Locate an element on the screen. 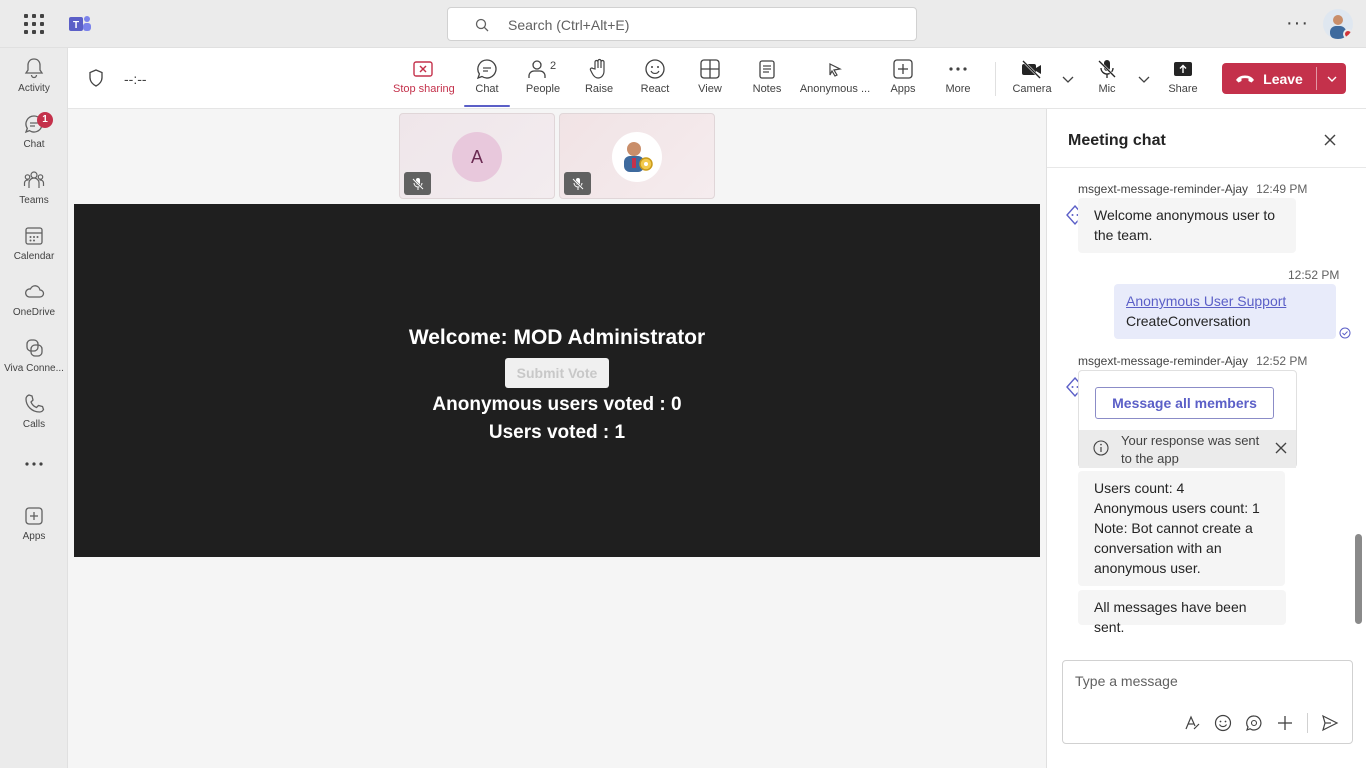 This screenshot has width=1366, height=768. compose-box: Type a message is located at coordinates (1207, 702).